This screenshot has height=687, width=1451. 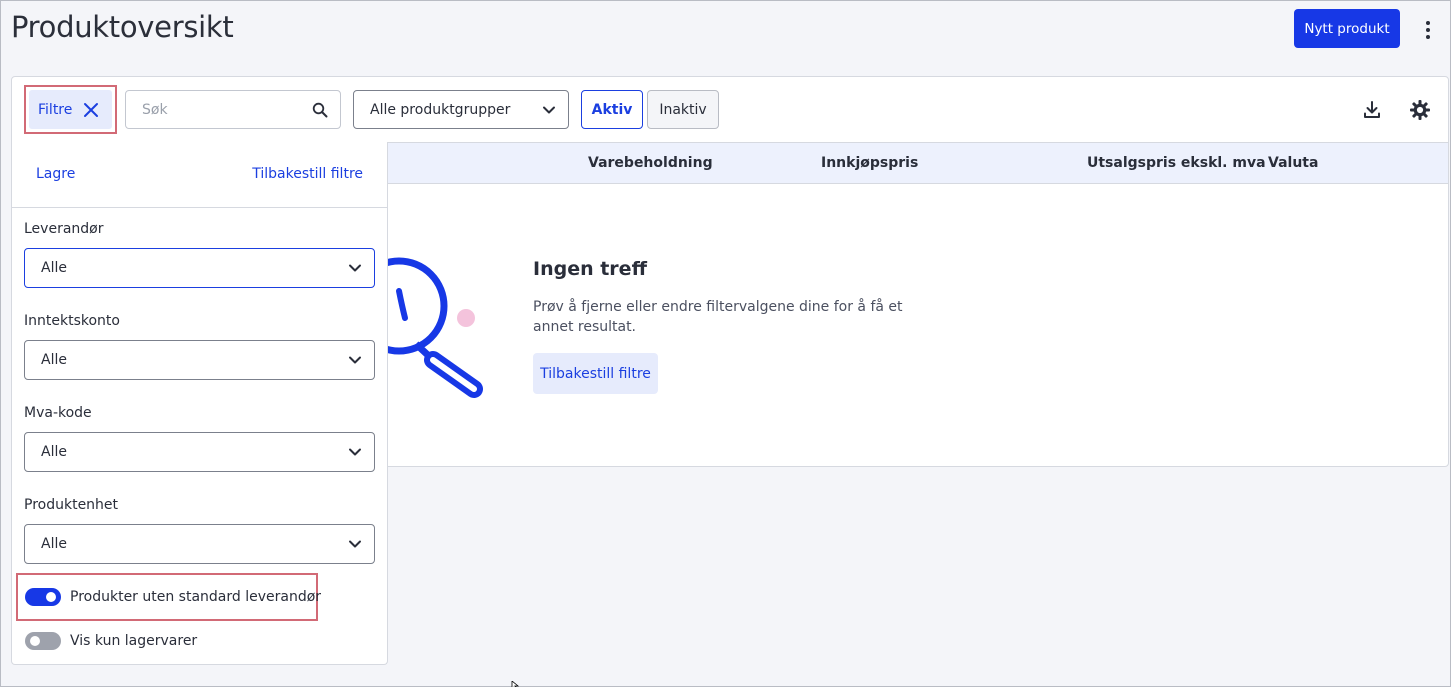 I want to click on search-icon, so click(x=320, y=110).